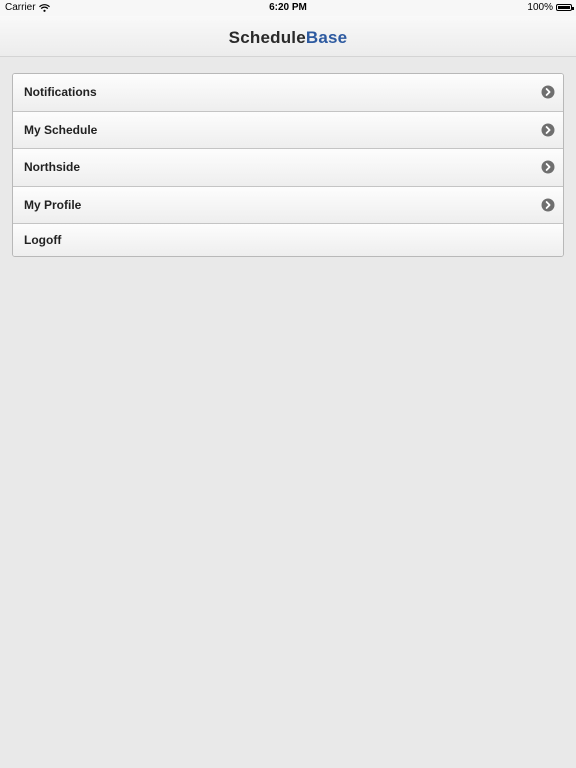 Image resolution: width=576 pixels, height=768 pixels. I want to click on menu-item-my-profile: My Profile, so click(288, 205).